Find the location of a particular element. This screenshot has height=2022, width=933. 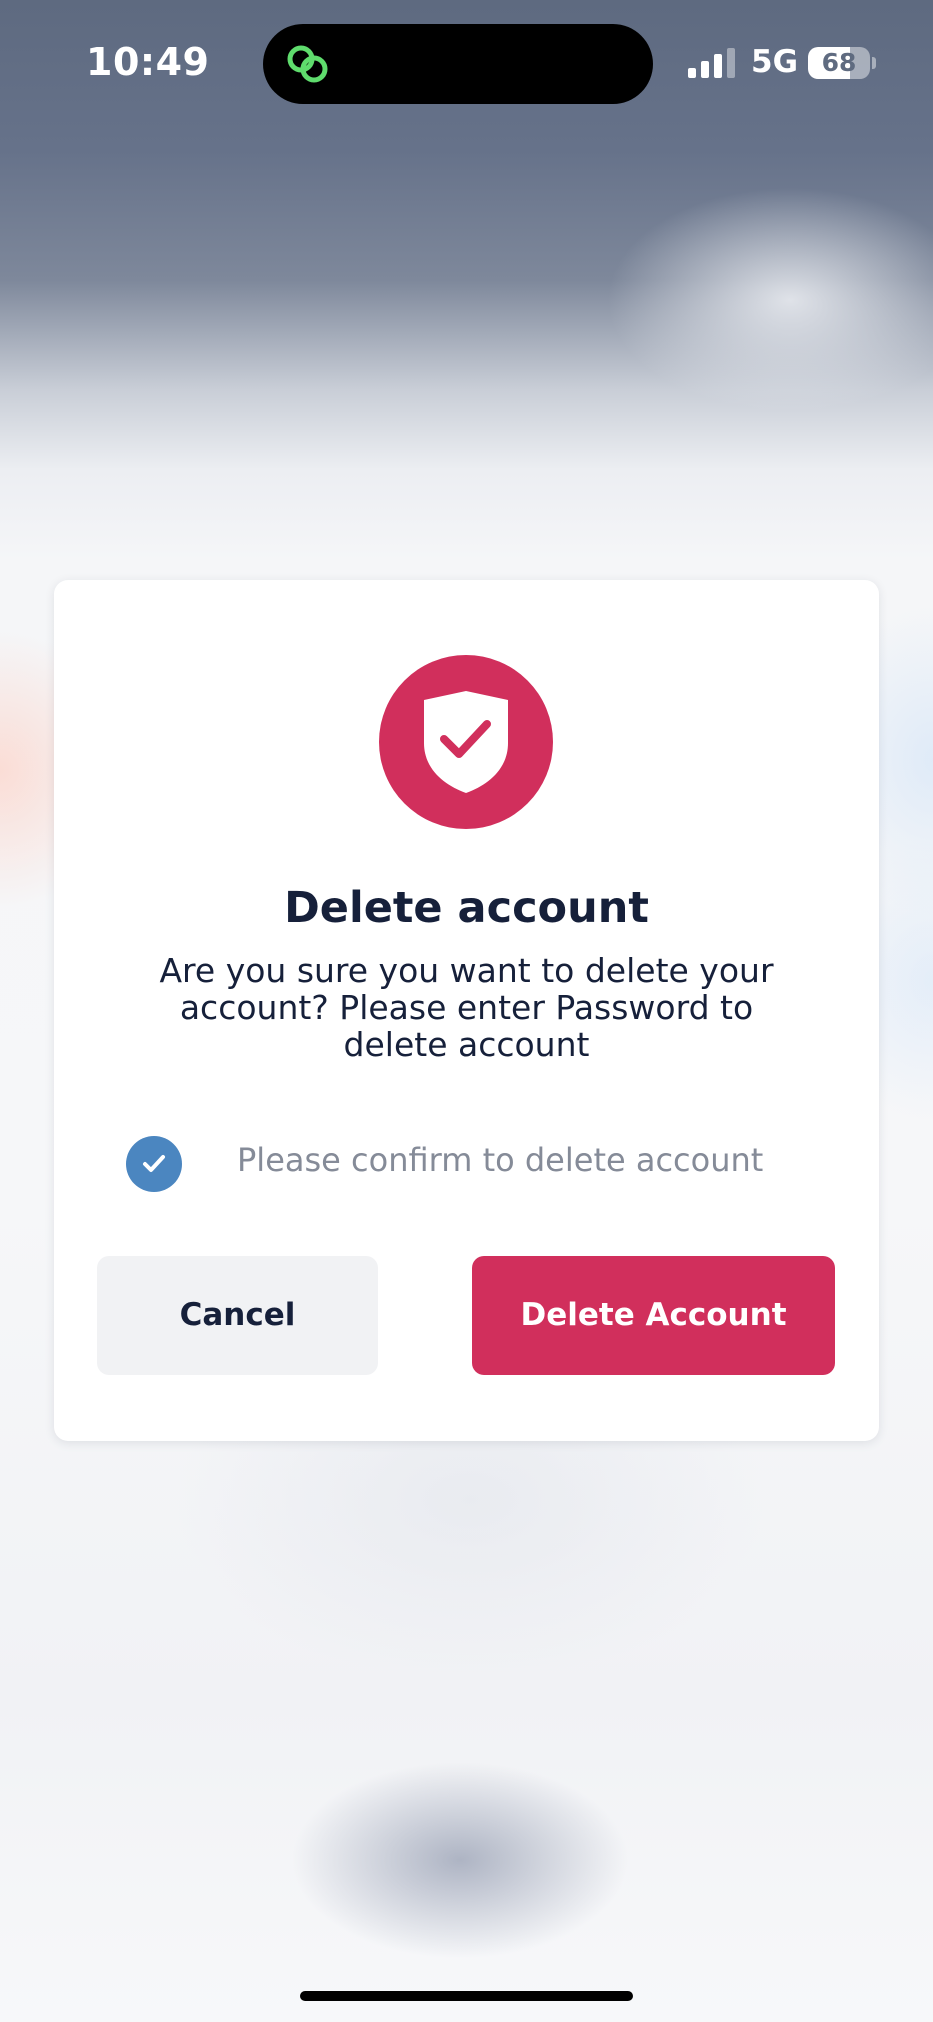

status-time: 10:49 is located at coordinates (148, 62).